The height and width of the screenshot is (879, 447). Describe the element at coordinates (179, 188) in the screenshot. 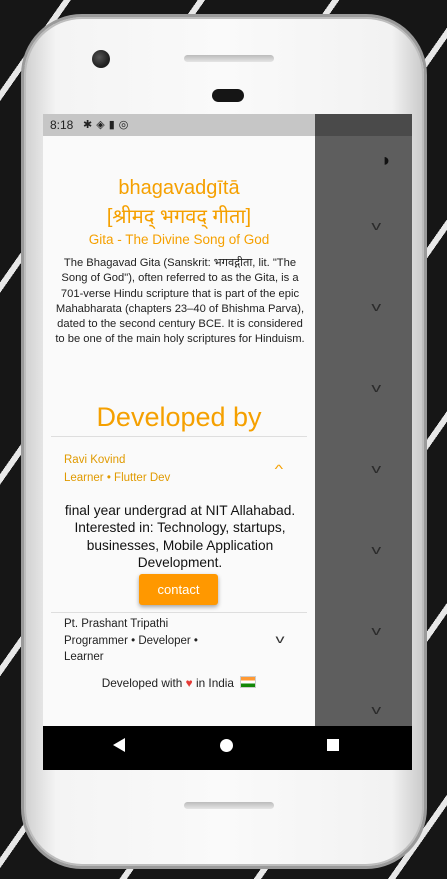

I see `app-title: bhagavadgītā` at that location.